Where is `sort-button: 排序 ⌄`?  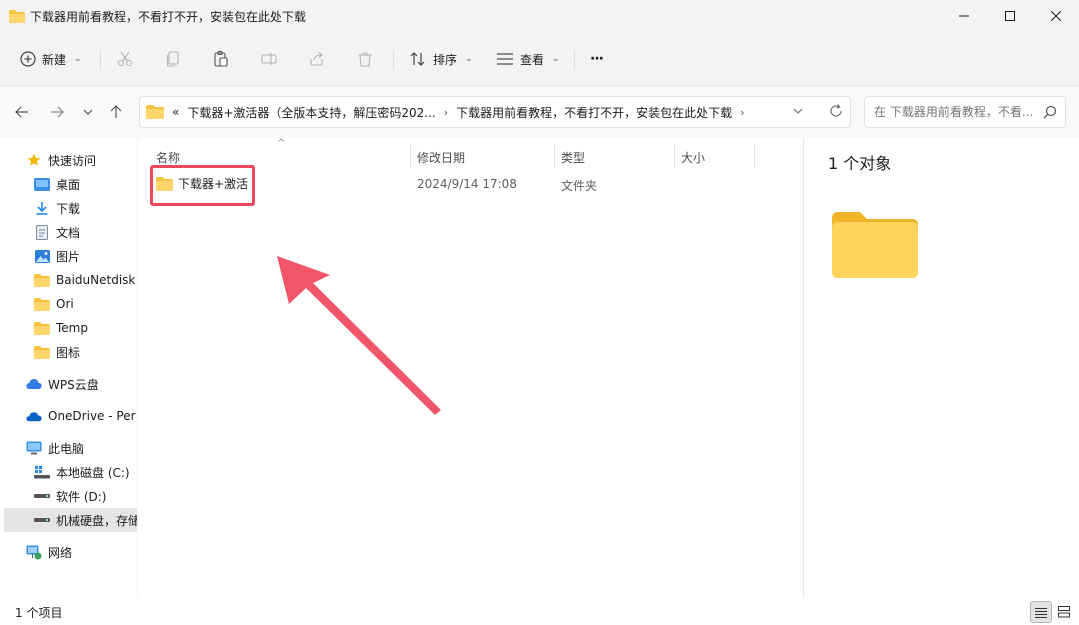 sort-button: 排序 ⌄ is located at coordinates (441, 59).